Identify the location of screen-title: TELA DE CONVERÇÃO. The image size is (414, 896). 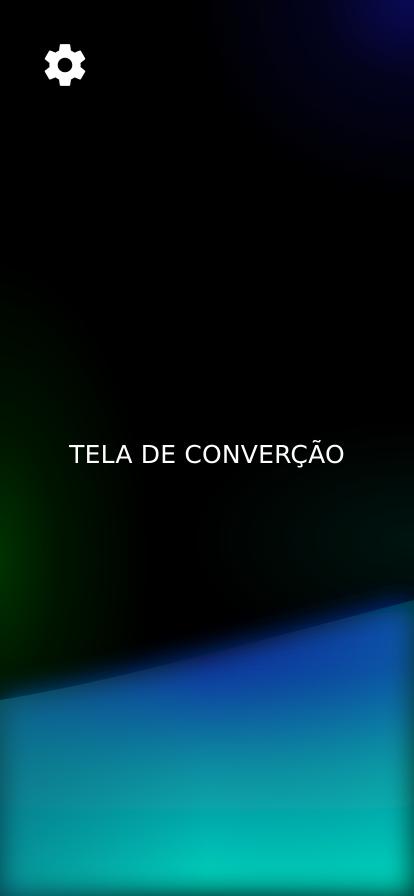
(207, 454).